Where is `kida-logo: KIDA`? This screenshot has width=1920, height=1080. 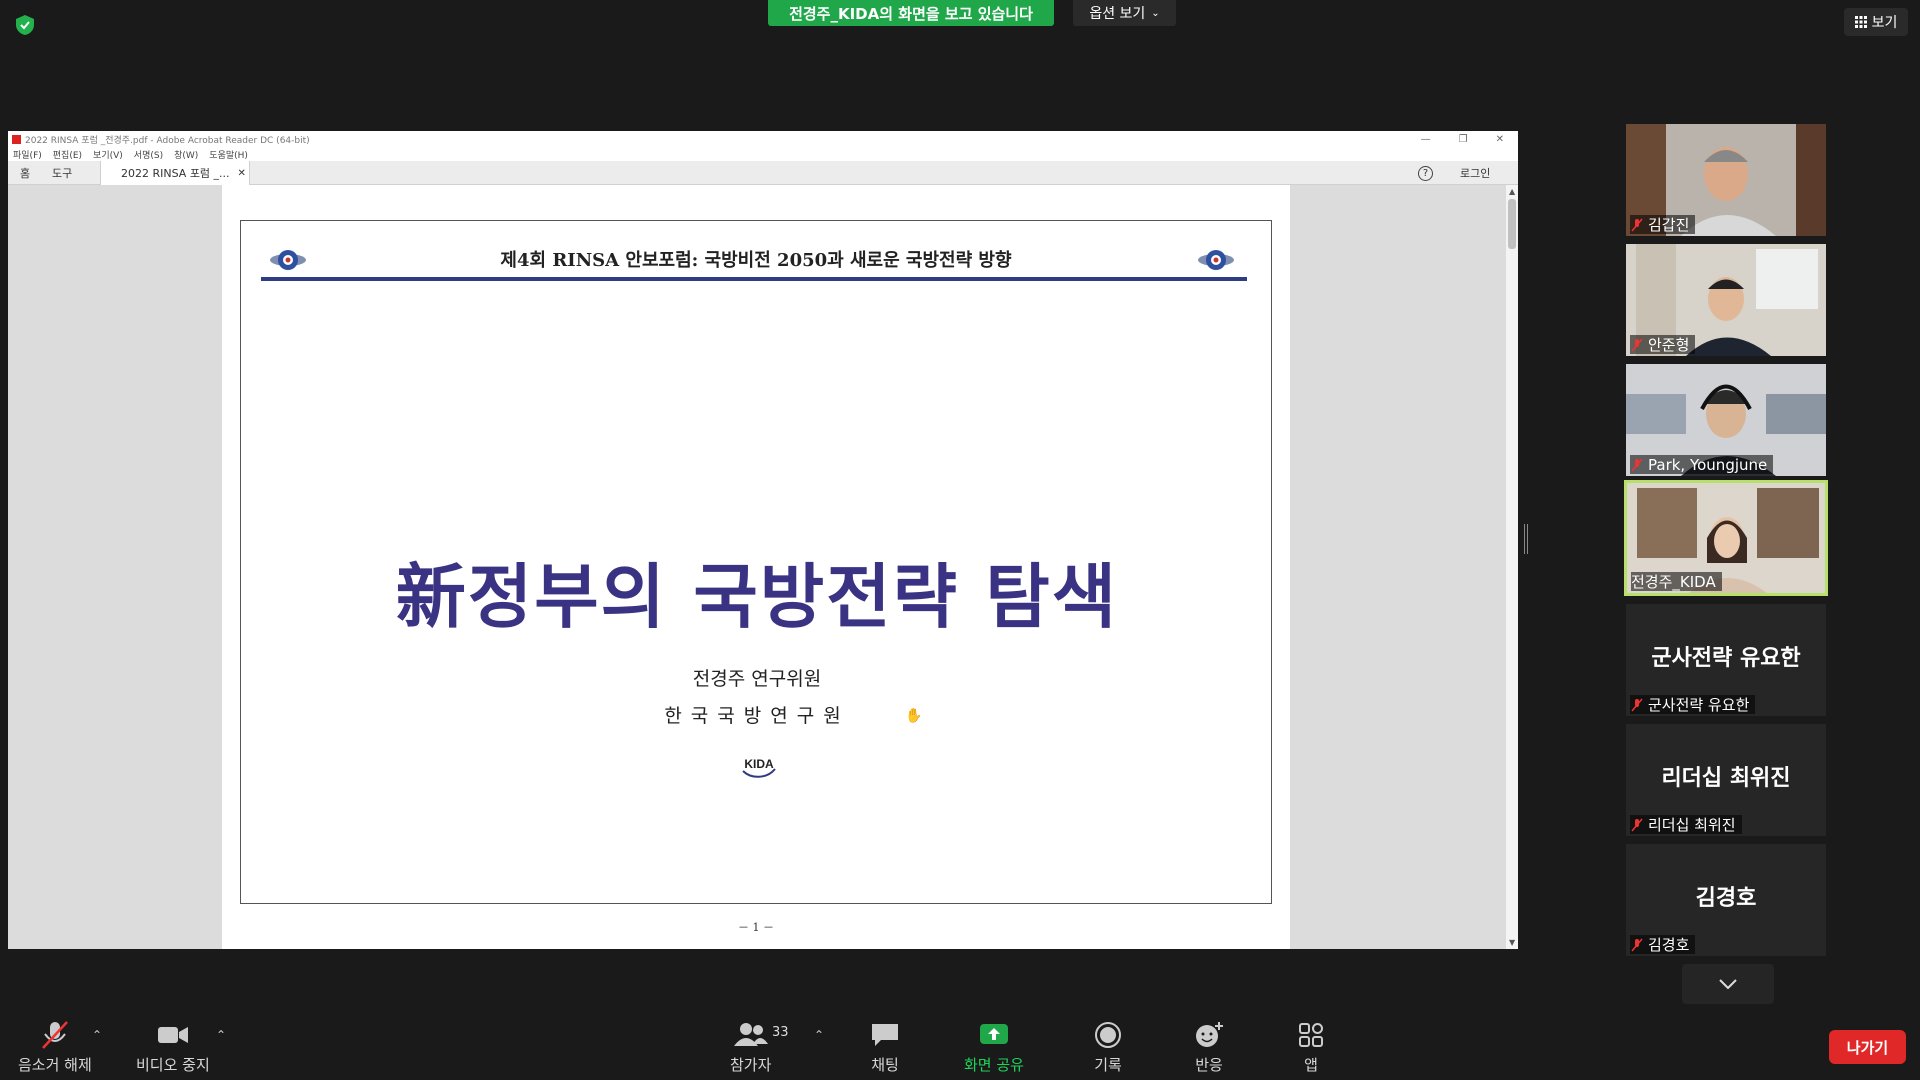 kida-logo: KIDA is located at coordinates (759, 766).